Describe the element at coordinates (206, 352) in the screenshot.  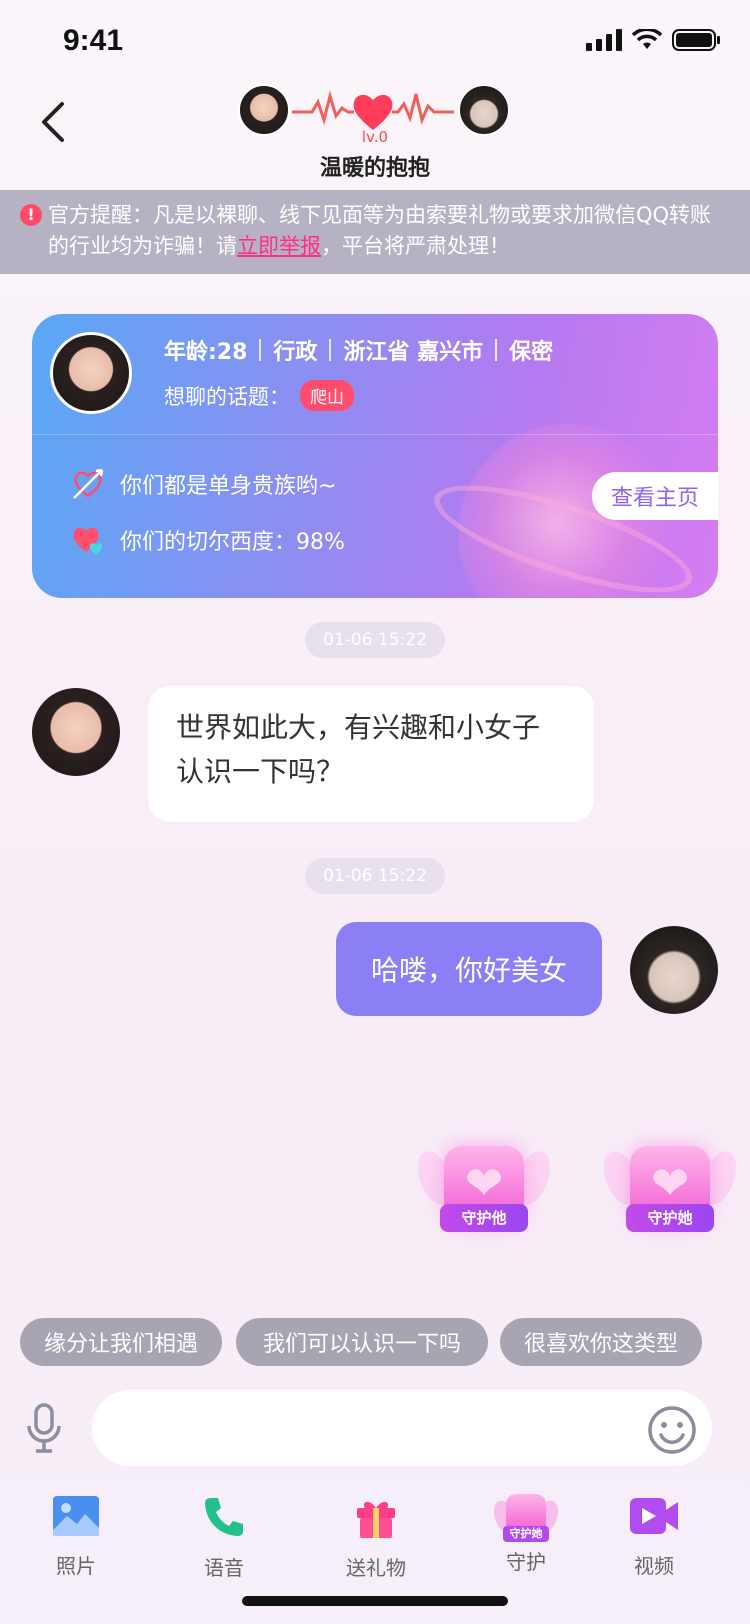
I see `age-text: 年龄:28` at that location.